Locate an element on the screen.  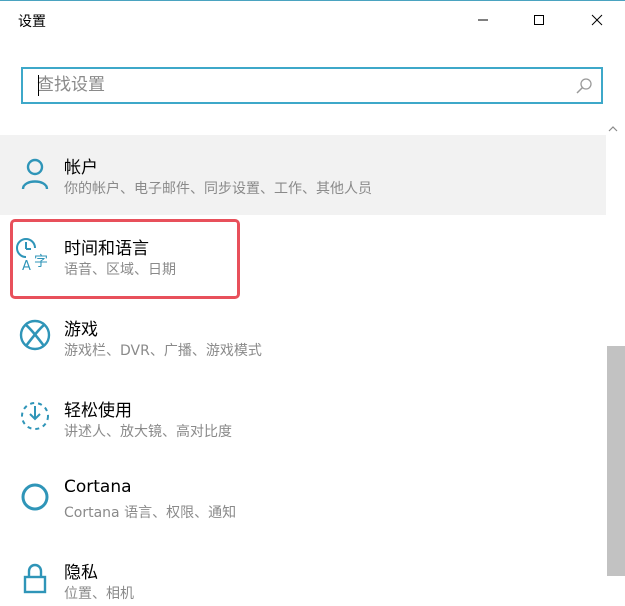
title-bar: 设置 is located at coordinates (312, 21).